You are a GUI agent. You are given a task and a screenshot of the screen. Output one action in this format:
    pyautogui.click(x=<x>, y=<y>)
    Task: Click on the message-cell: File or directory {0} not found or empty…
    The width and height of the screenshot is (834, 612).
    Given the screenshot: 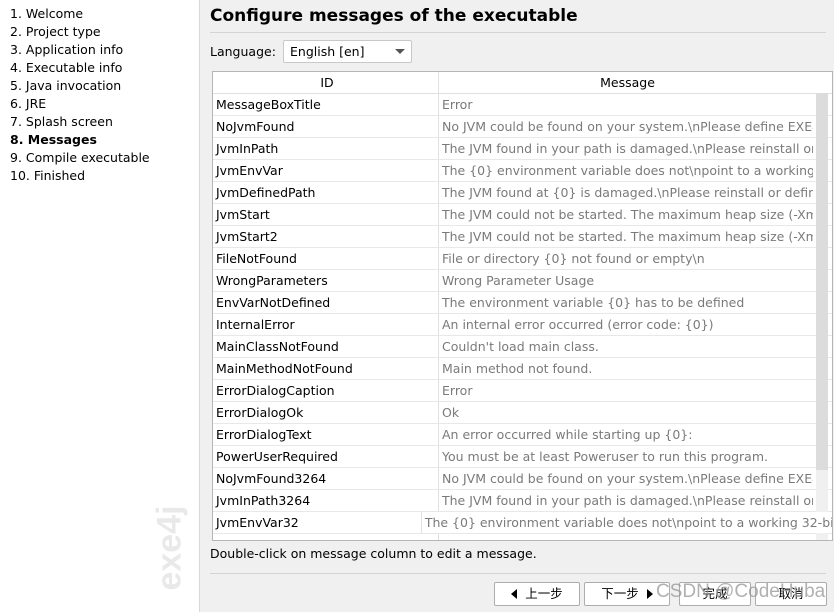 What is the action you would take?
    pyautogui.click(x=626, y=258)
    